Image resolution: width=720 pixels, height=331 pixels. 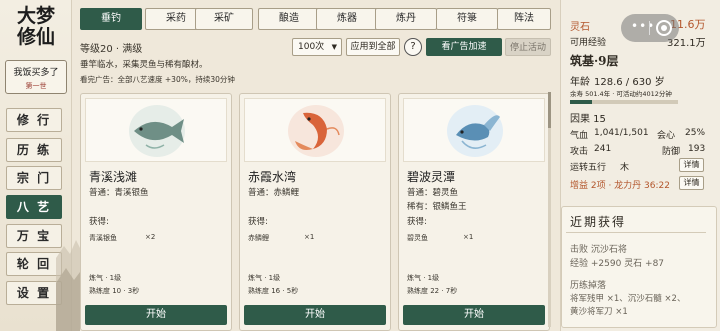 I want to click on sidebar-item-settings: 设 置, so click(x=34, y=293).